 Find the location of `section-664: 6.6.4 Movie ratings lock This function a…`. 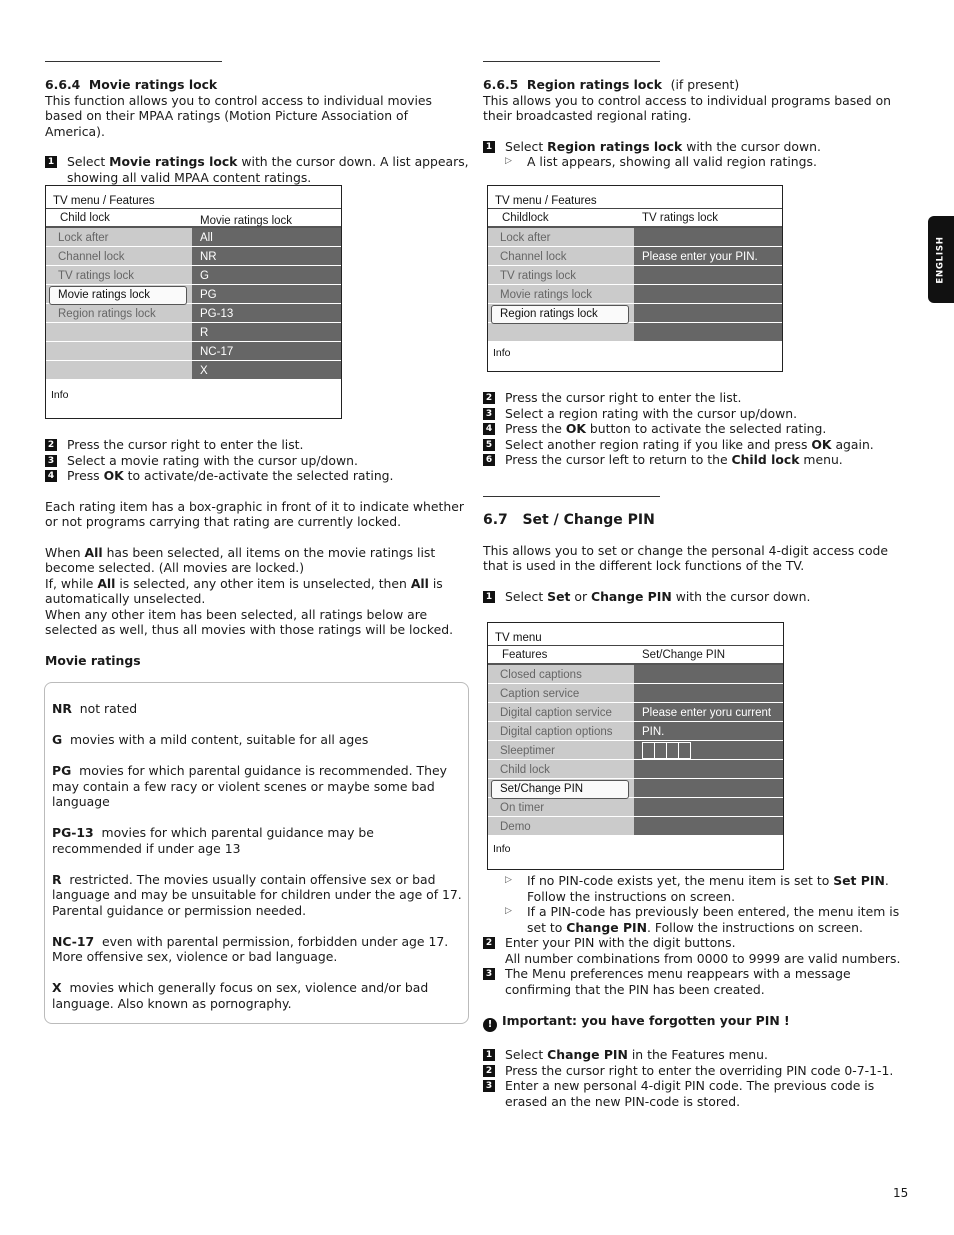

section-664: 6.6.4 Movie ratings lock This function a… is located at coordinates (257, 131).